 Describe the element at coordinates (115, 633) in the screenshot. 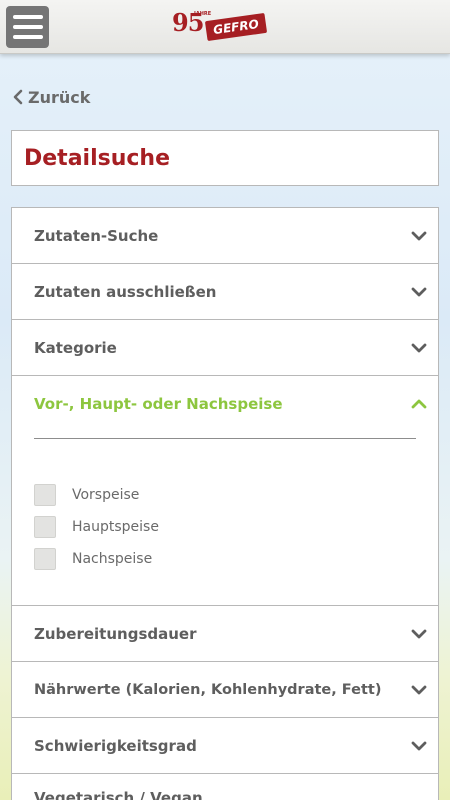

I see `accordion-label: Zubereitungsdauer` at that location.